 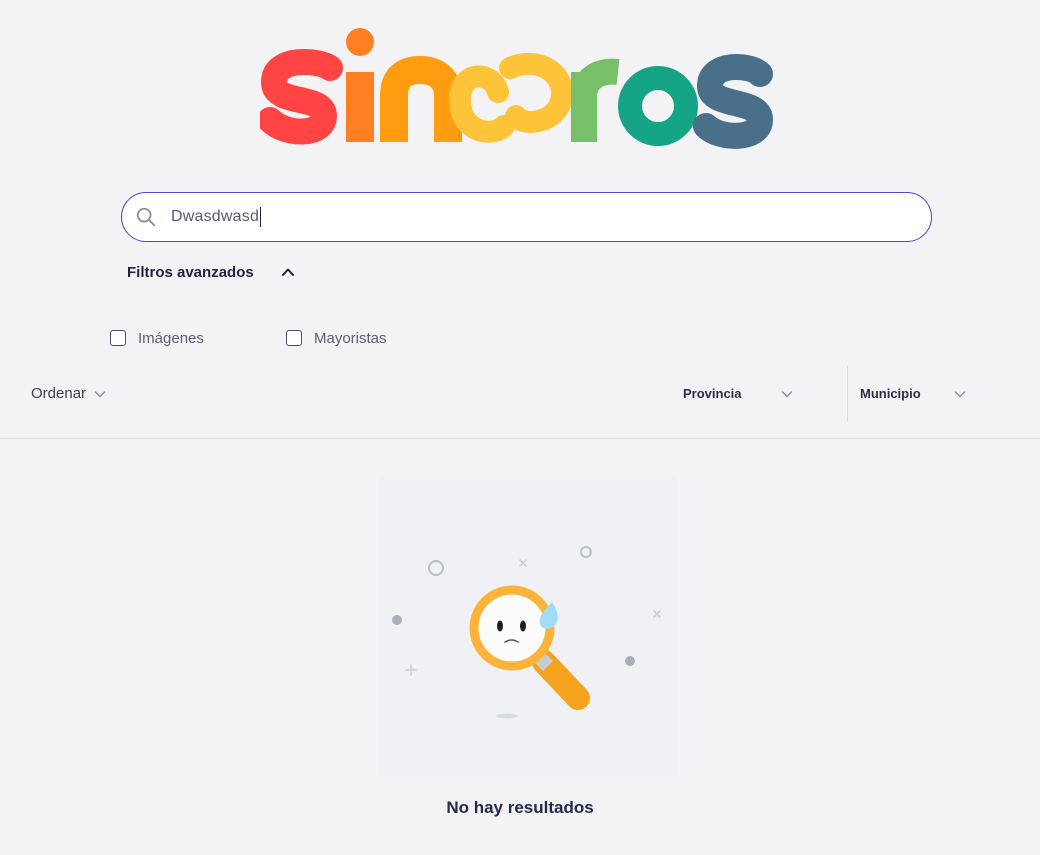 I want to click on images-checkbox, so click(x=118, y=338).